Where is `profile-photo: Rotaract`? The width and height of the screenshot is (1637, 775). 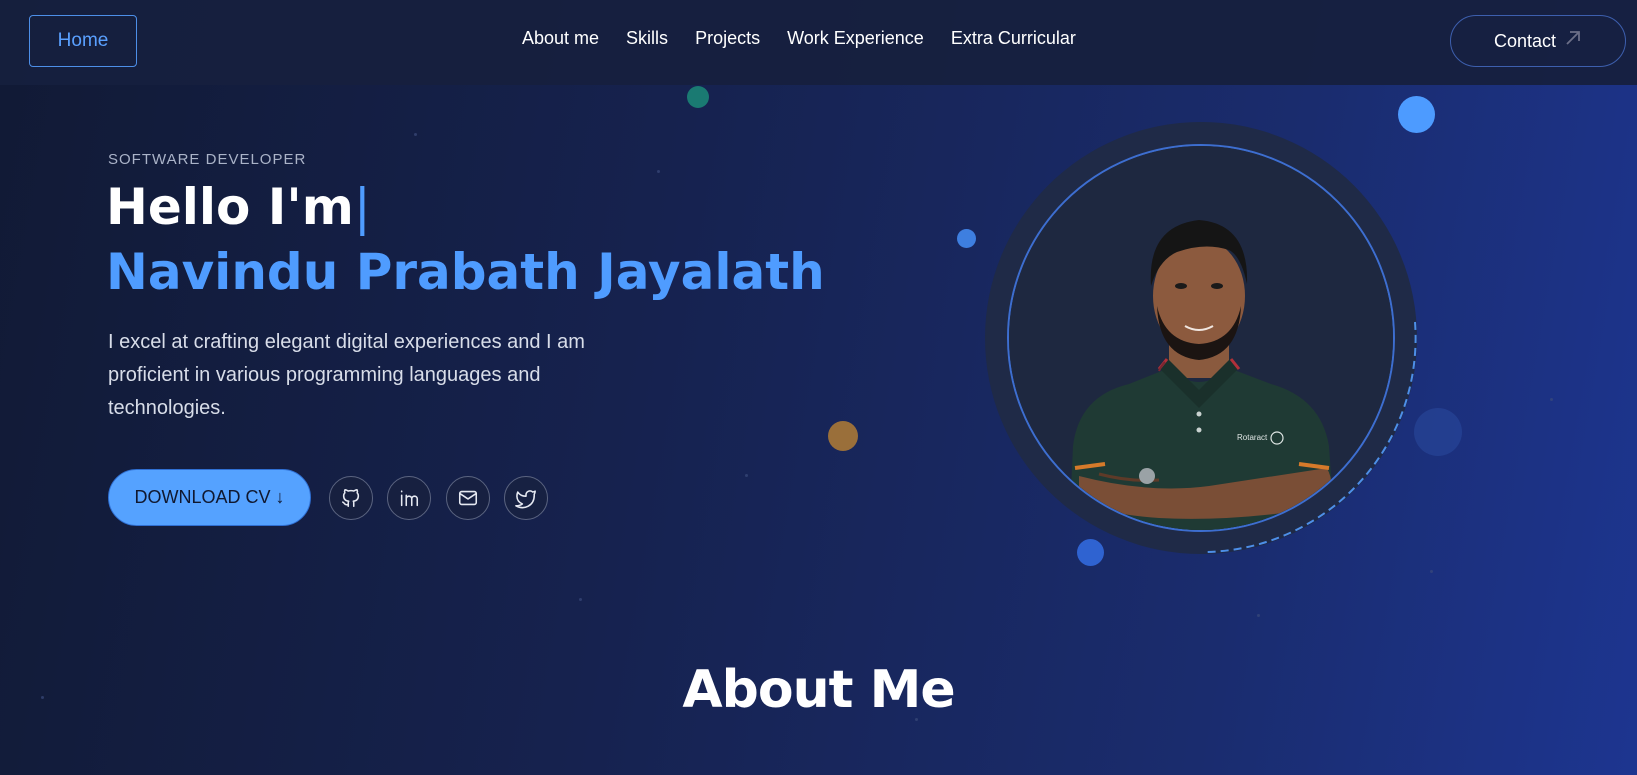 profile-photo: Rotaract is located at coordinates (1201, 338).